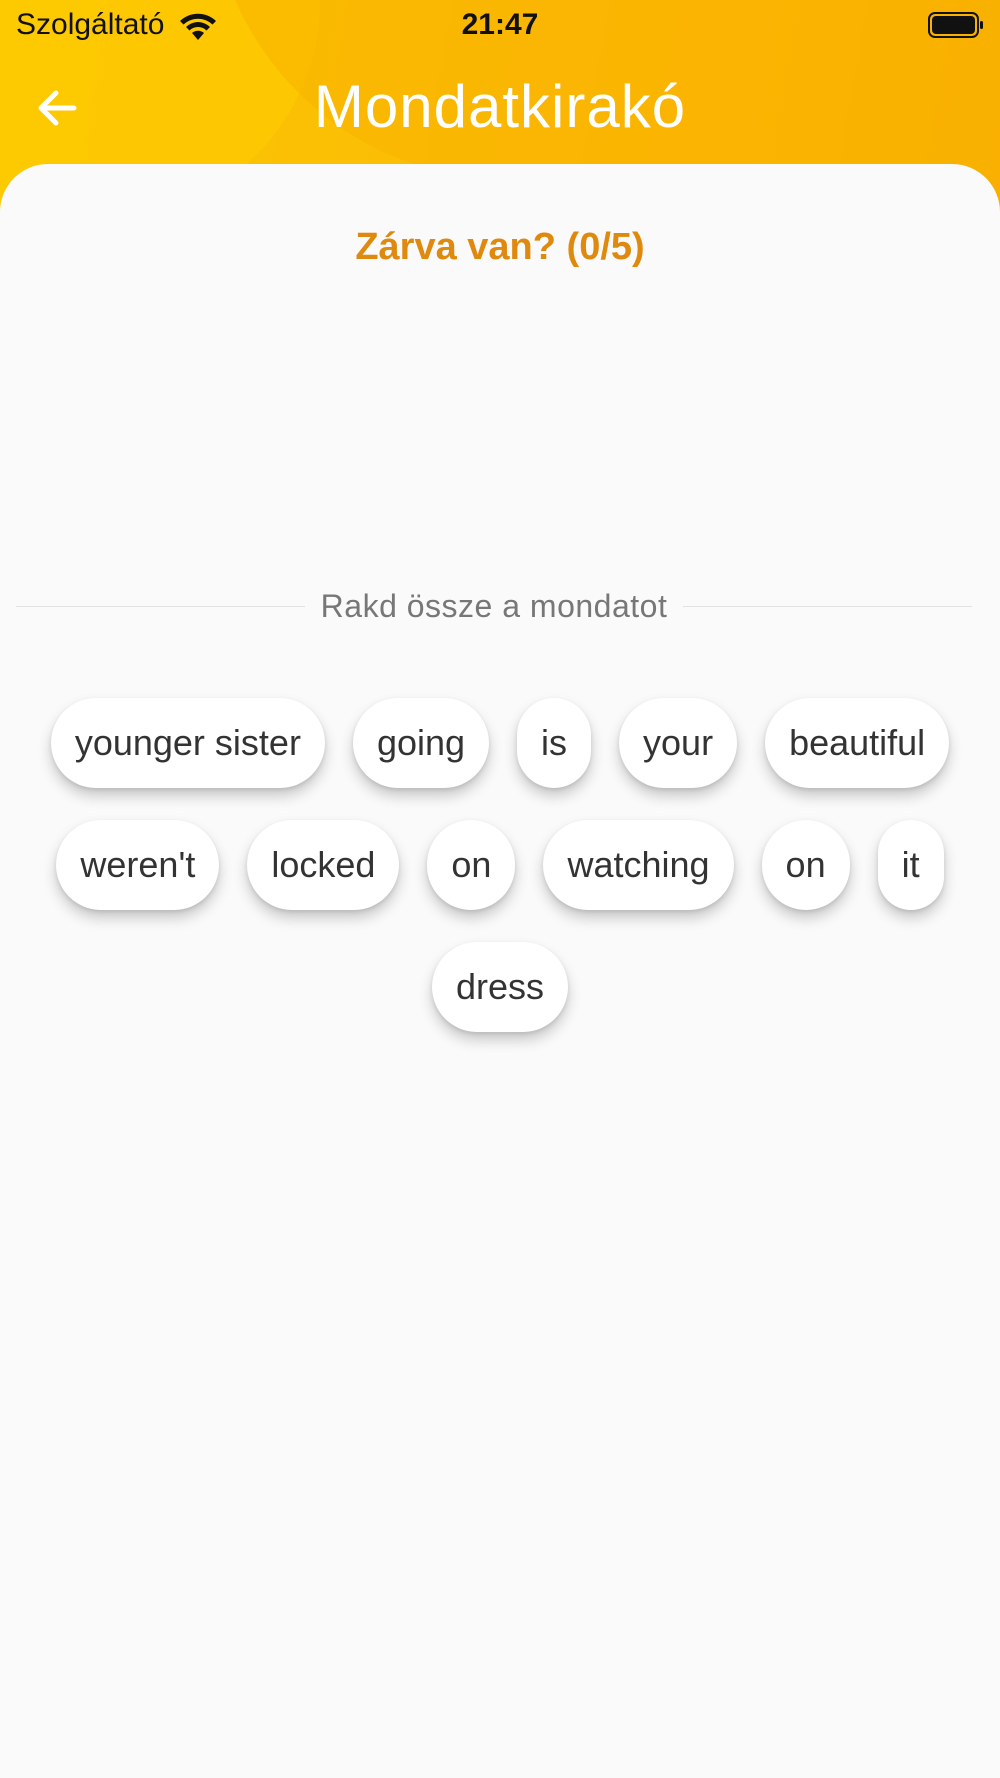 This screenshot has width=1000, height=1778. I want to click on word-chip: is, so click(554, 743).